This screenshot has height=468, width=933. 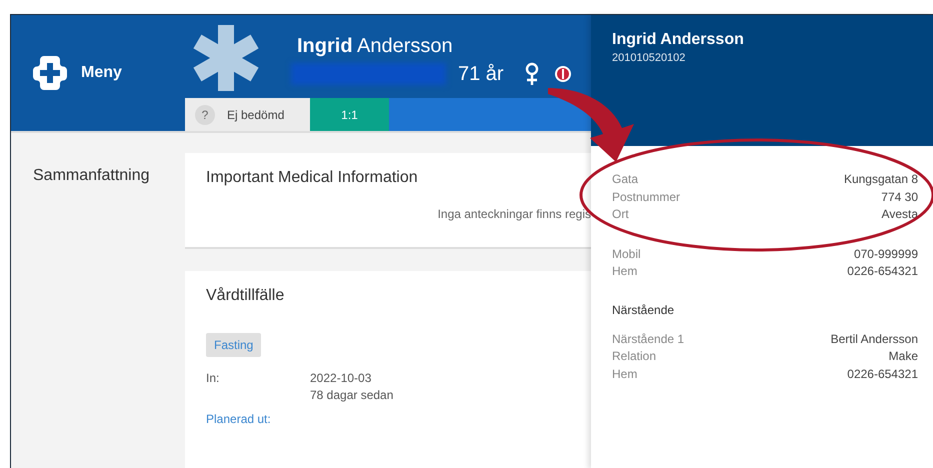 What do you see at coordinates (76, 73) in the screenshot?
I see `menu-button: Meny` at bounding box center [76, 73].